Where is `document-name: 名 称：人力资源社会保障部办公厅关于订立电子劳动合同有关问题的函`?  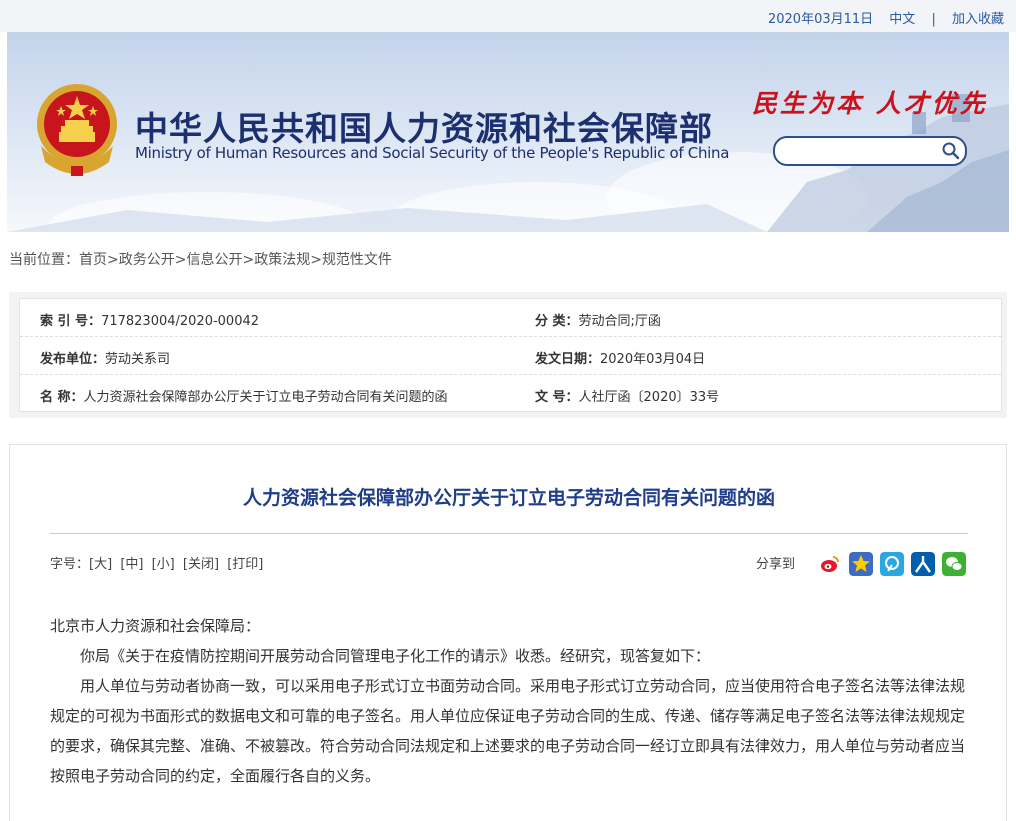 document-name: 名 称：人力资源社会保障部办公厅关于订立电子劳动合同有关问题的函 is located at coordinates (244, 397).